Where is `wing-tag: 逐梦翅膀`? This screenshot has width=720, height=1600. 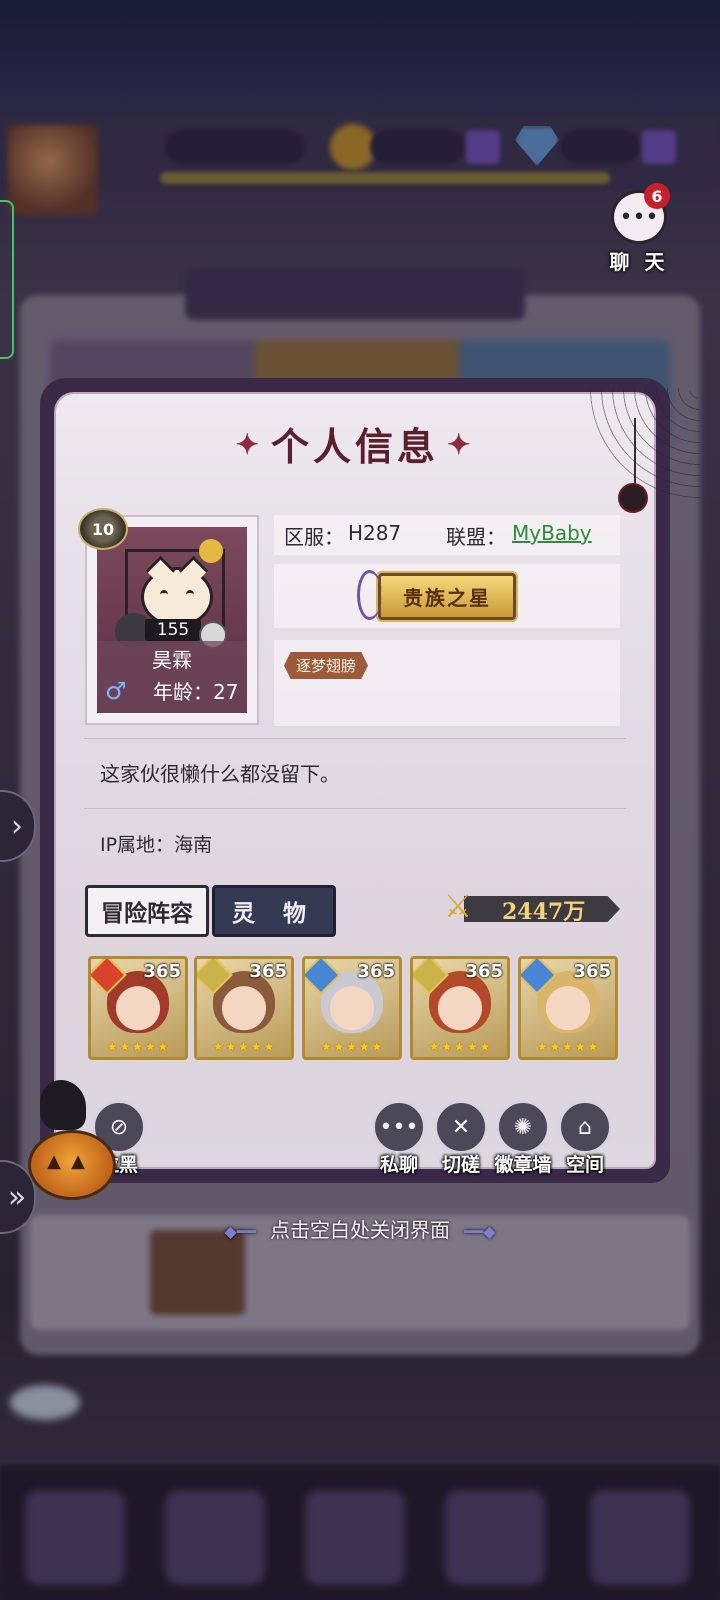 wing-tag: 逐梦翅膀 is located at coordinates (326, 665).